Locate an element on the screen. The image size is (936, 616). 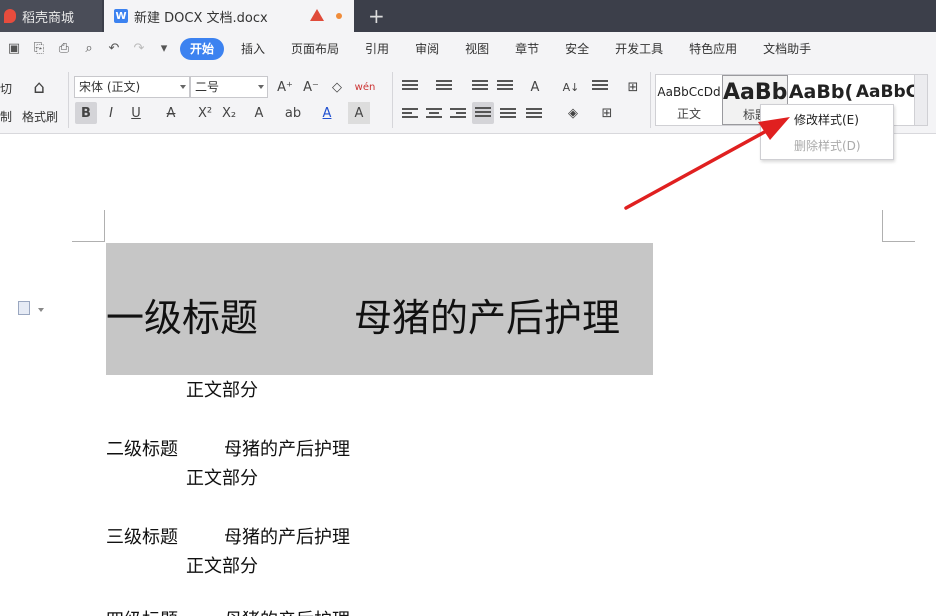
font-name-select: 宋体 (正文) is located at coordinates (132, 87).